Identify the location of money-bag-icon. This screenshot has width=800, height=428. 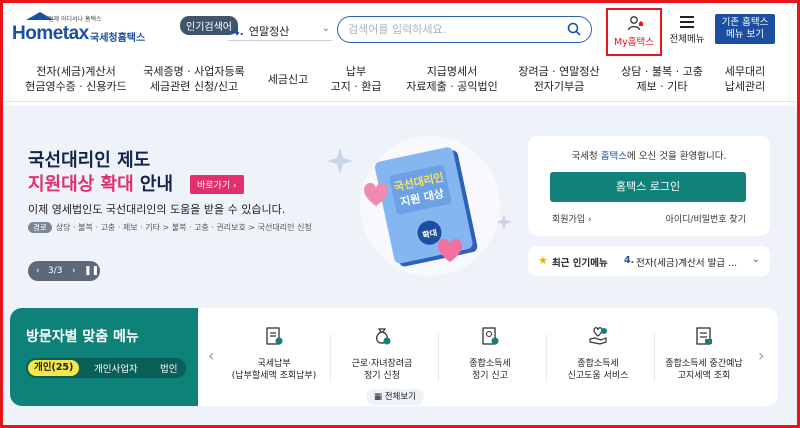
(383, 336).